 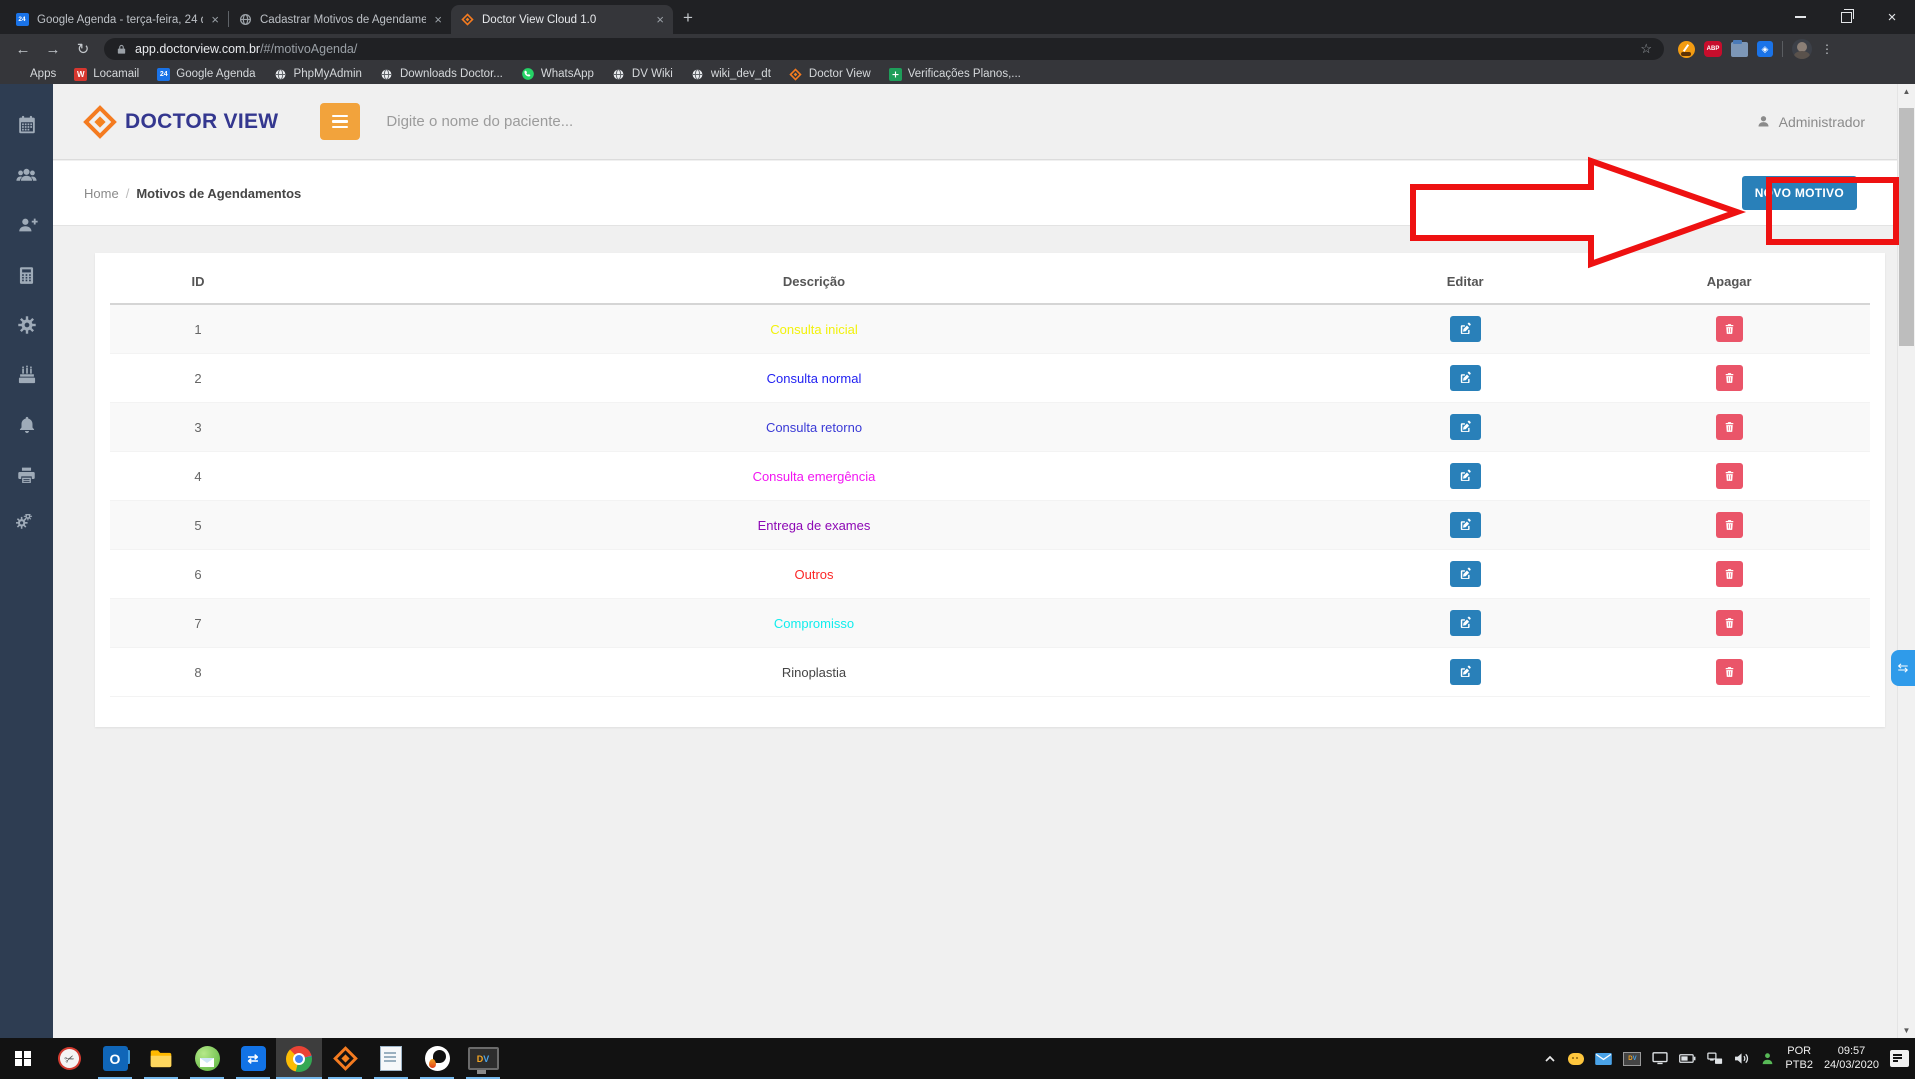 What do you see at coordinates (1576, 1058) in the screenshot?
I see `tray-feedback-icon` at bounding box center [1576, 1058].